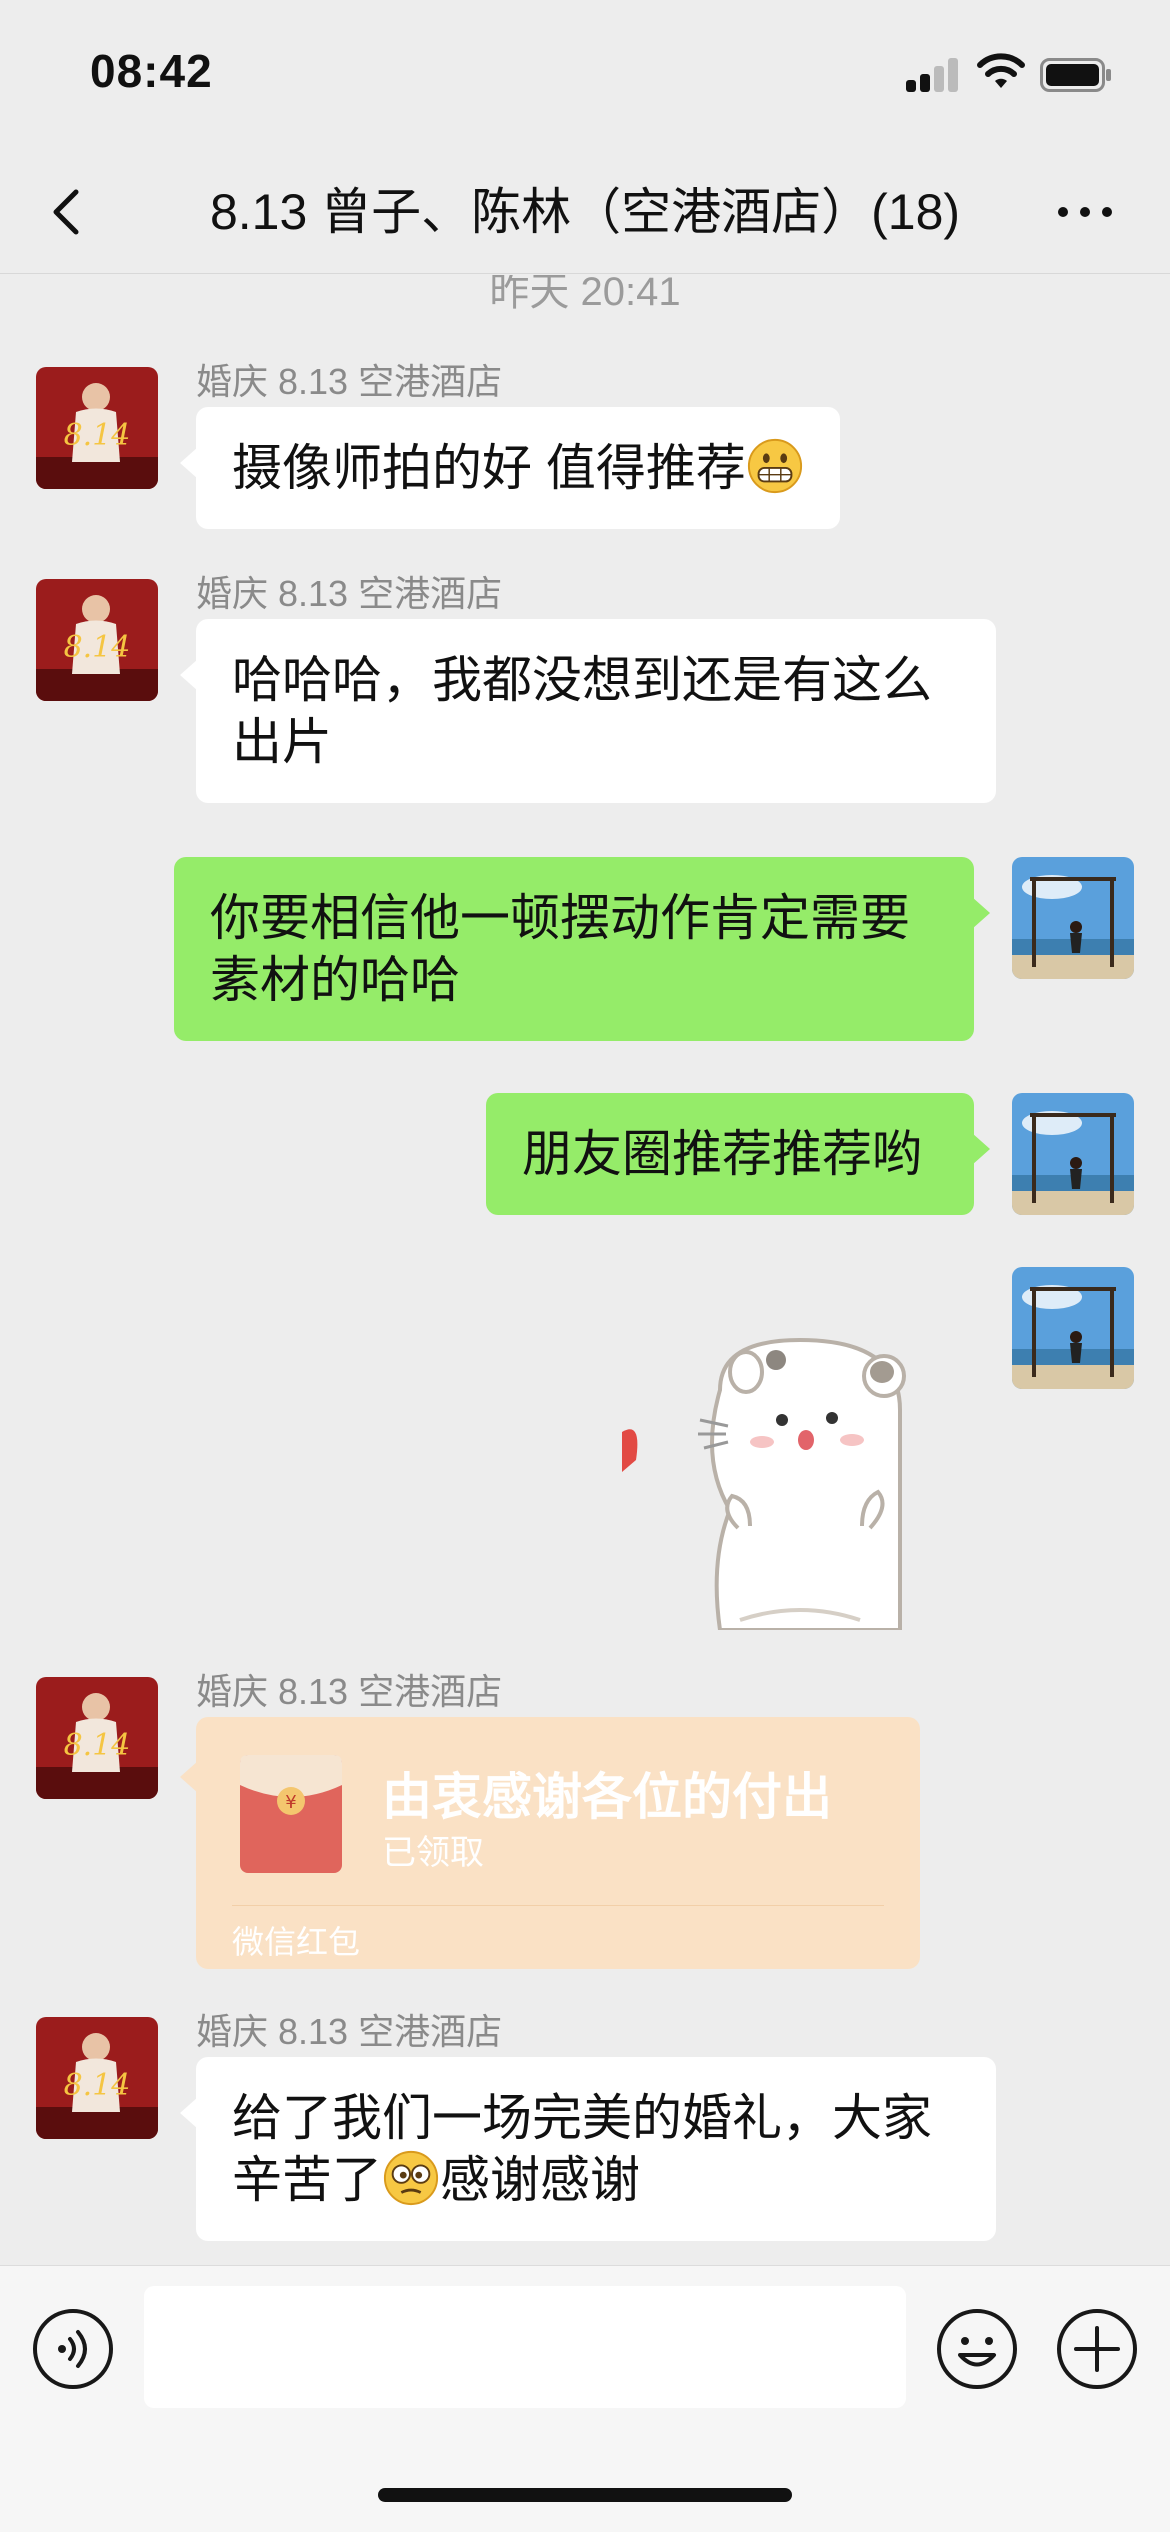 The image size is (1170, 2532). I want to click on message-text: 素材的哈哈, so click(335, 980).